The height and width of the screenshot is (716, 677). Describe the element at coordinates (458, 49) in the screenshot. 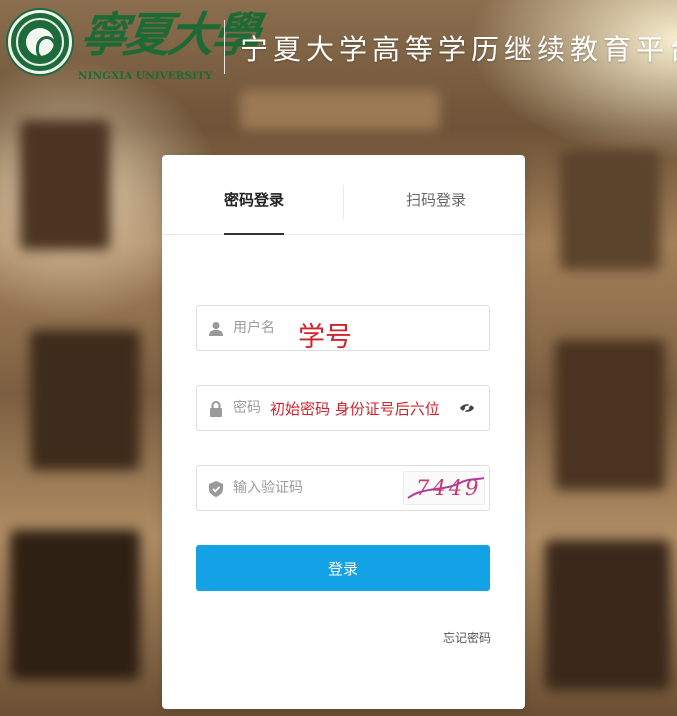

I see `platform-title: 宁夏大学高等学历继续教育平台` at that location.